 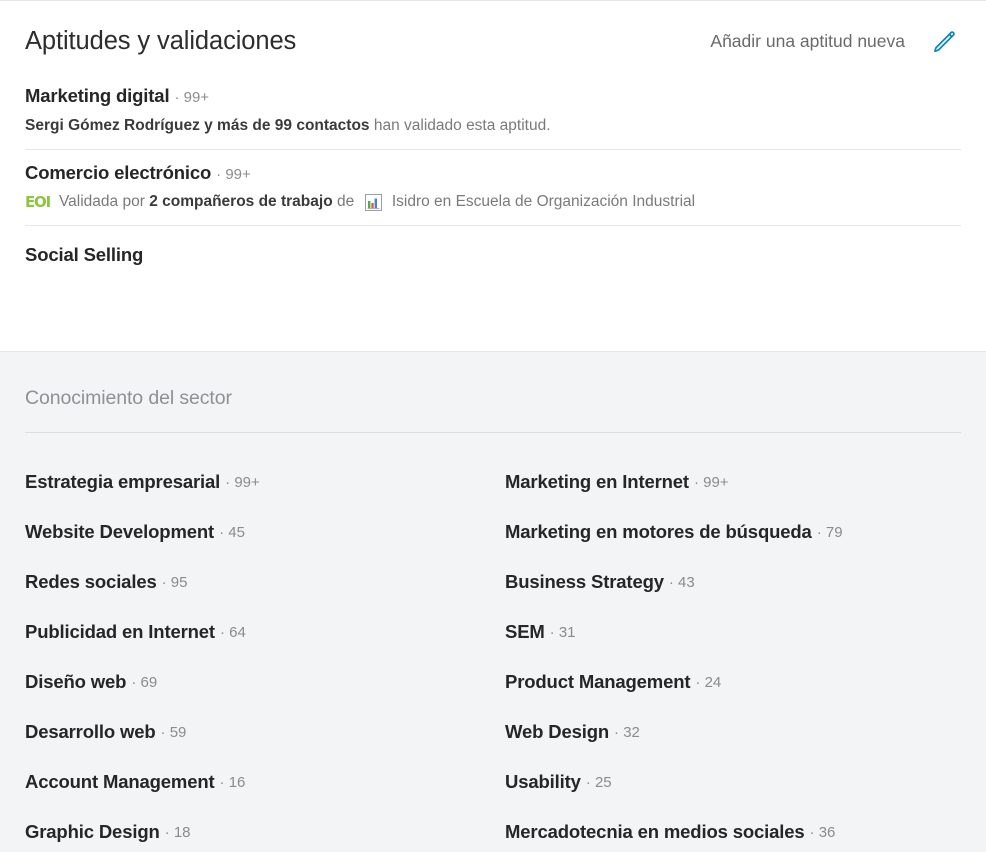 What do you see at coordinates (655, 832) in the screenshot?
I see `skill-name: Mercadotecnia en medios sociales` at bounding box center [655, 832].